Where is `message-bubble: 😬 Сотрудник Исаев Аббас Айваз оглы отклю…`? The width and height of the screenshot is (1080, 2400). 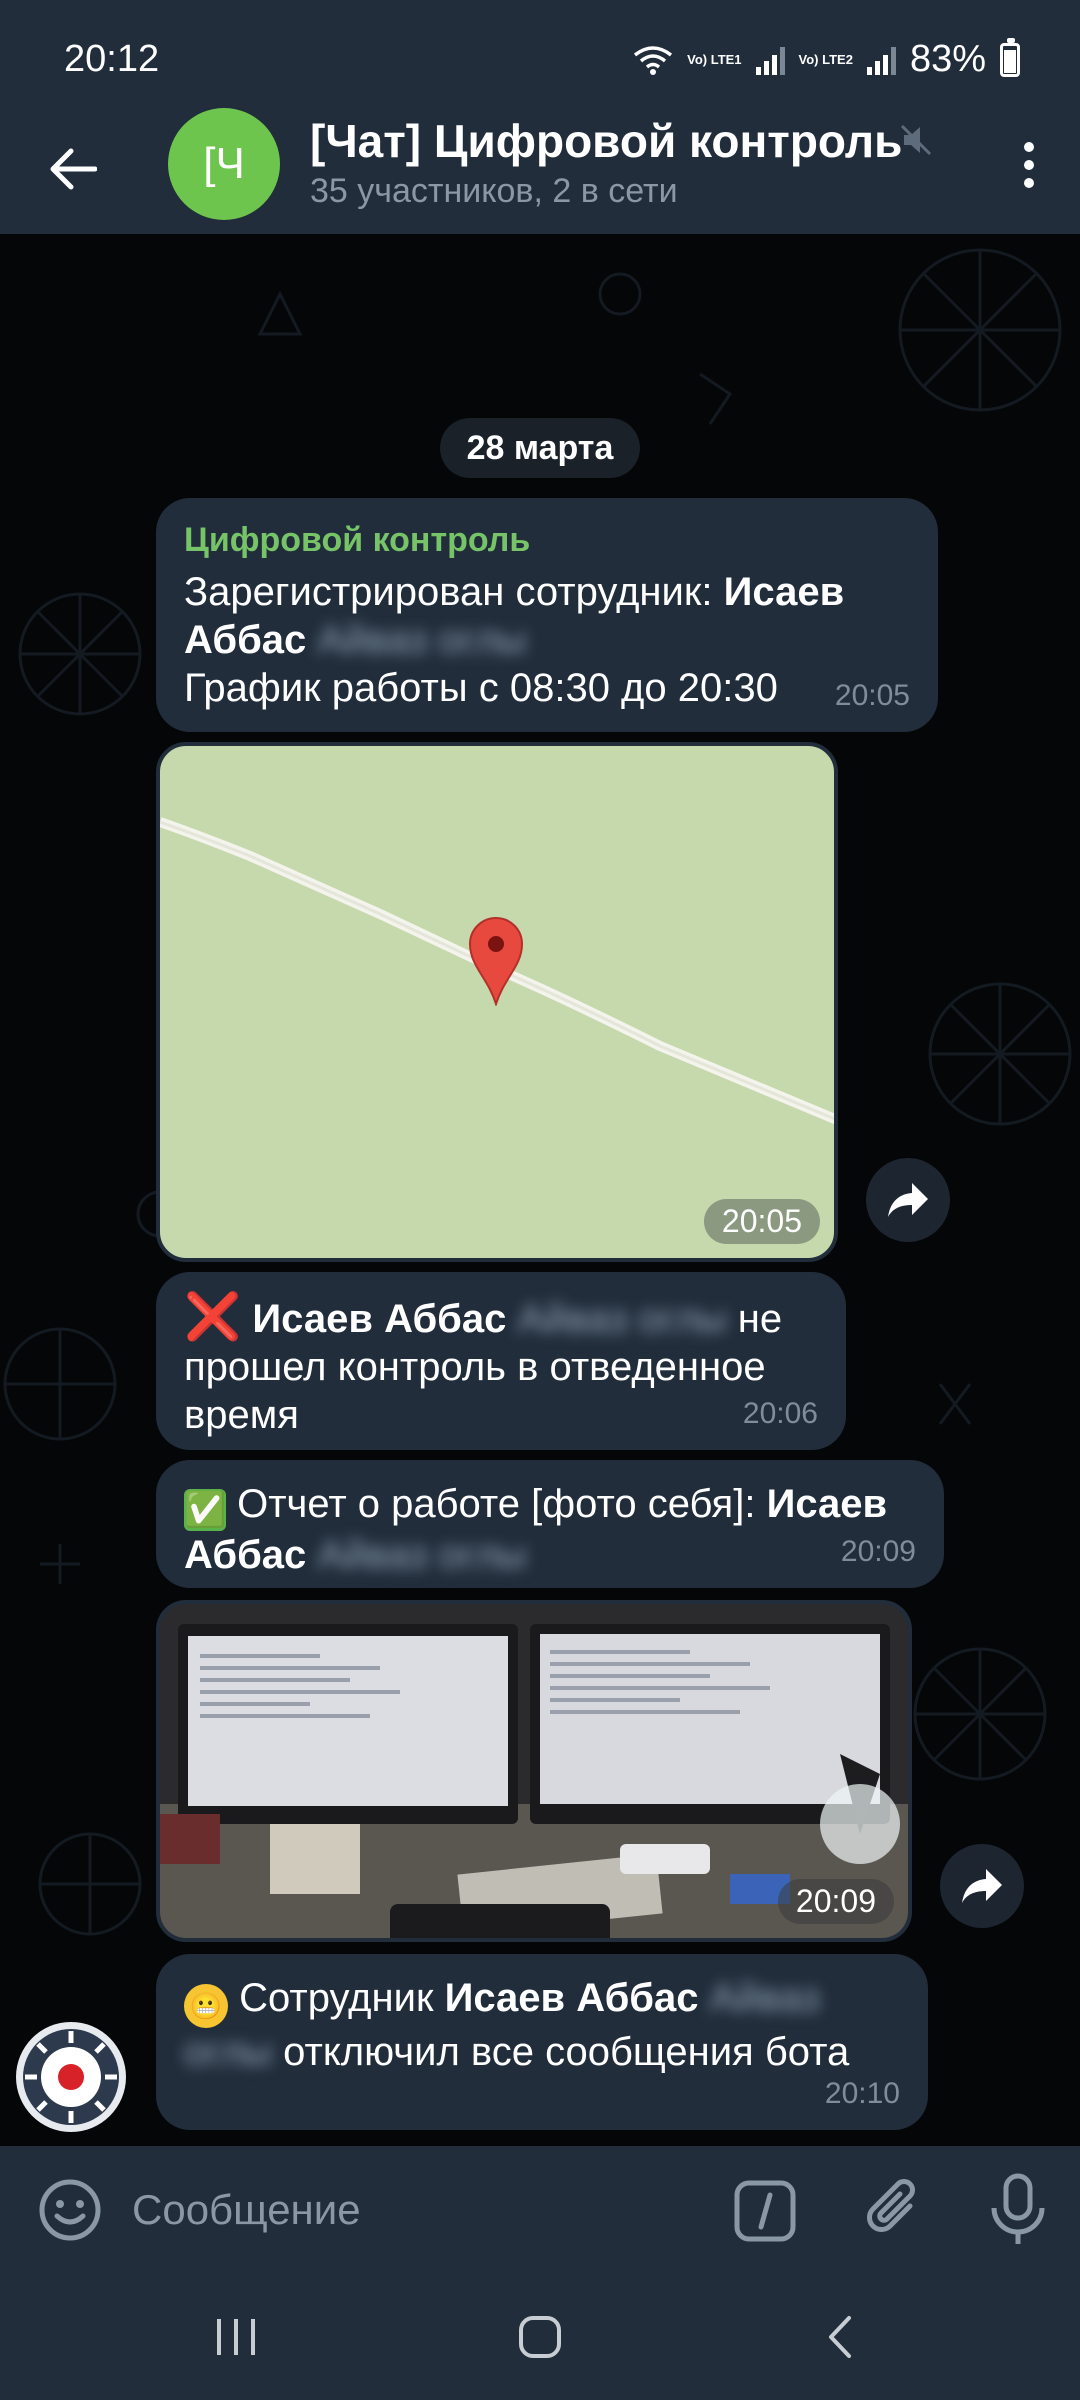 message-bubble: 😬 Сотрудник Исаев Аббас Айваз оглы отклю… is located at coordinates (542, 2042).